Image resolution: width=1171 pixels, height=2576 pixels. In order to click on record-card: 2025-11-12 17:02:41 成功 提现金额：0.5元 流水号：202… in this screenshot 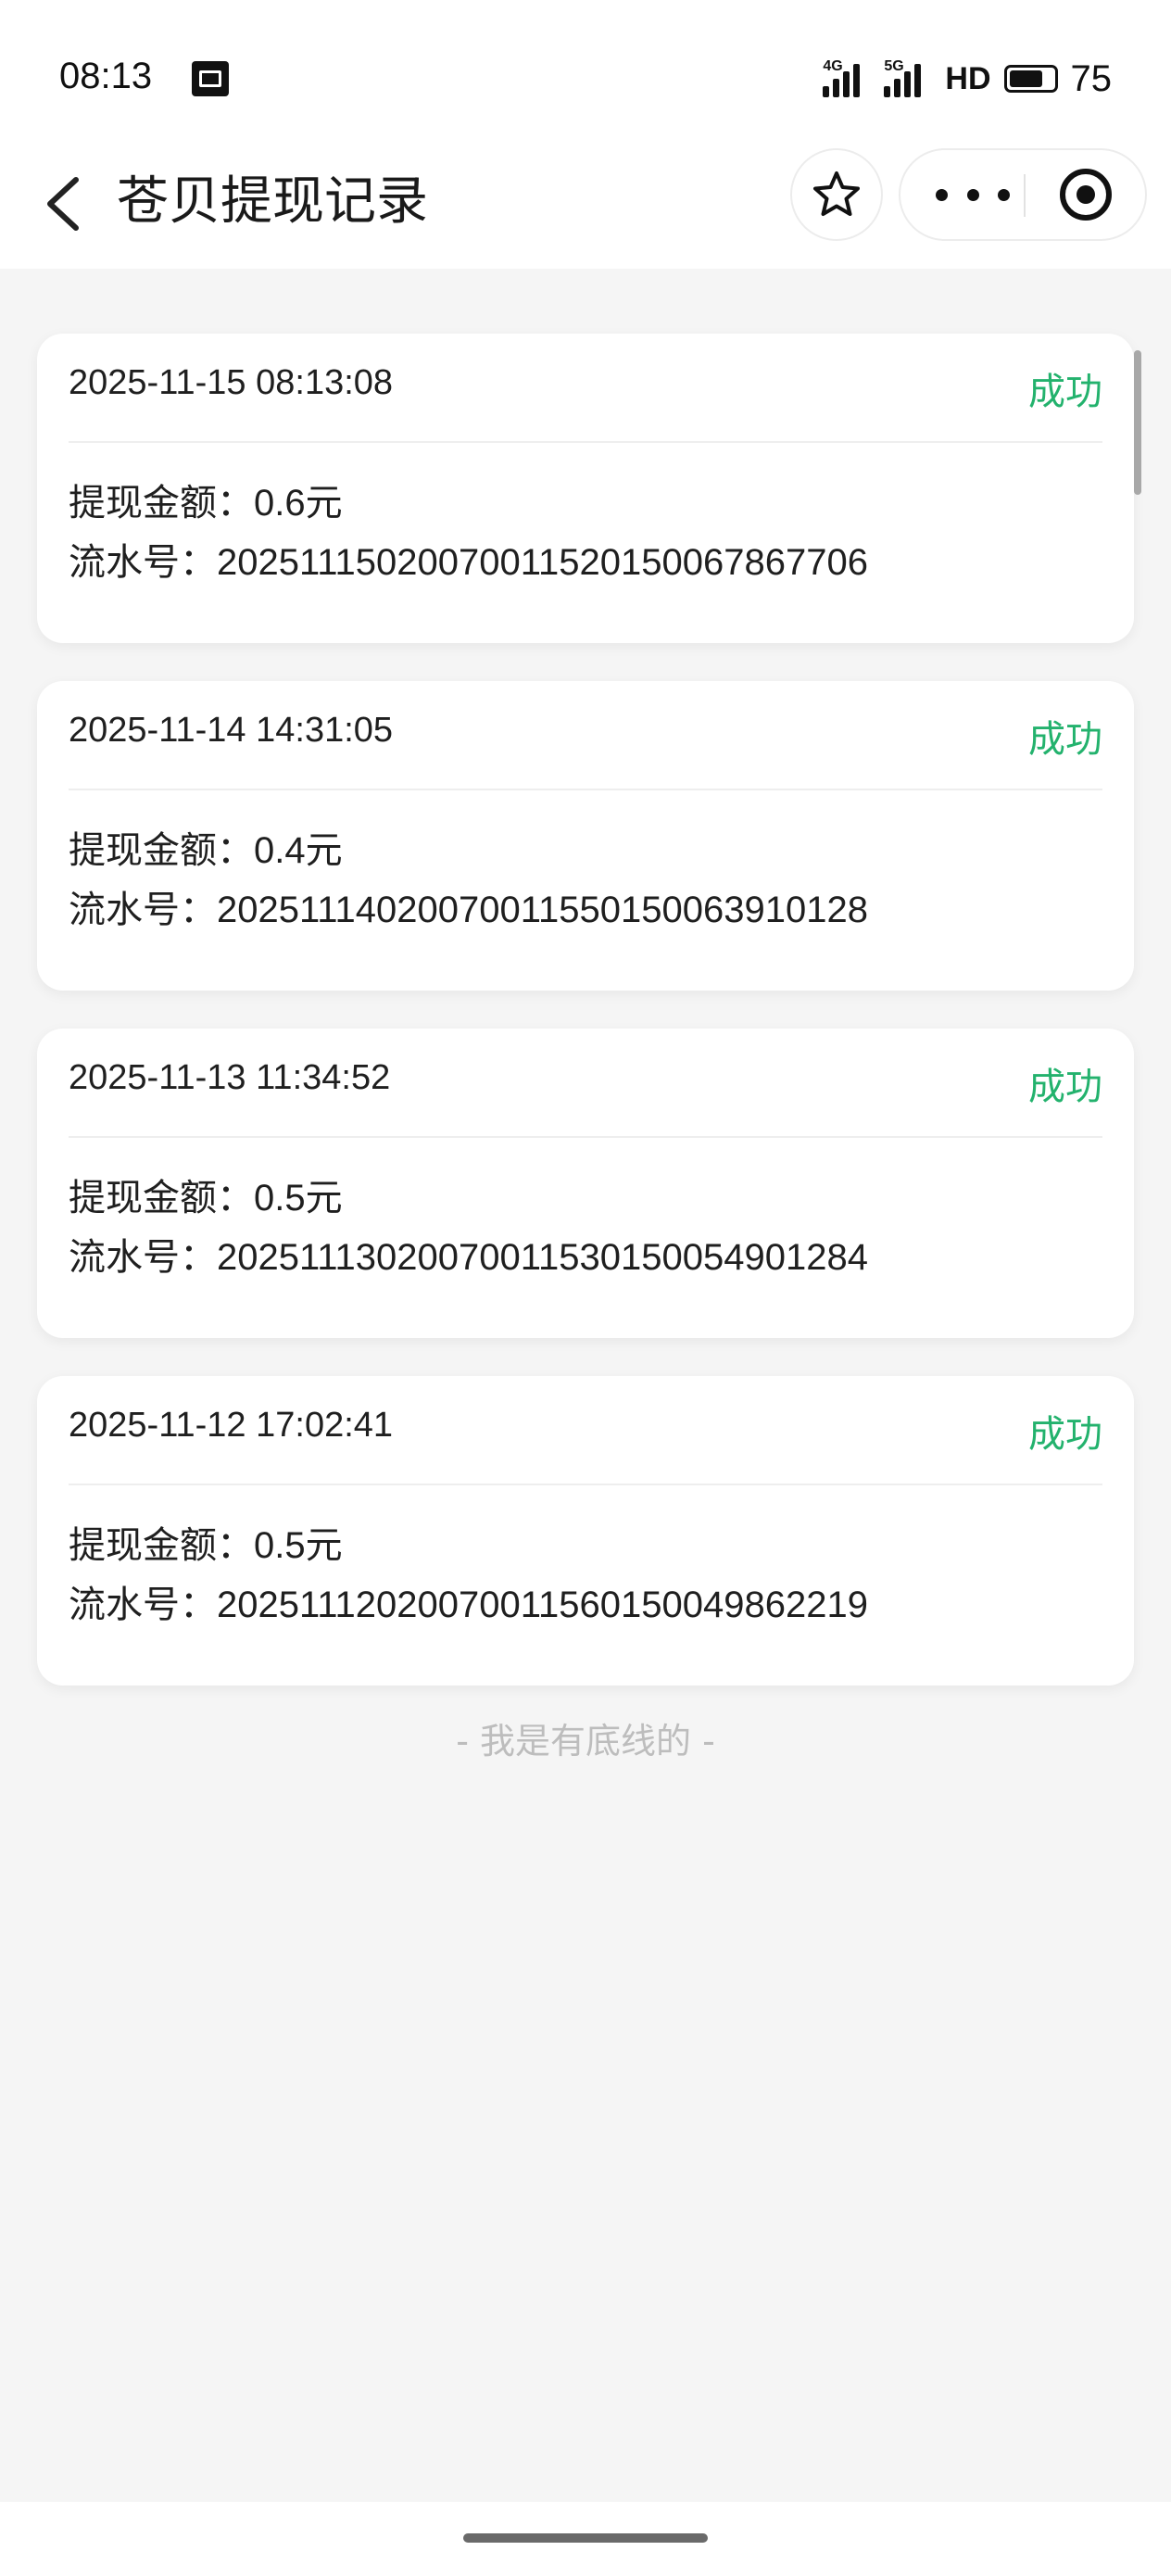, I will do `click(585, 1531)`.